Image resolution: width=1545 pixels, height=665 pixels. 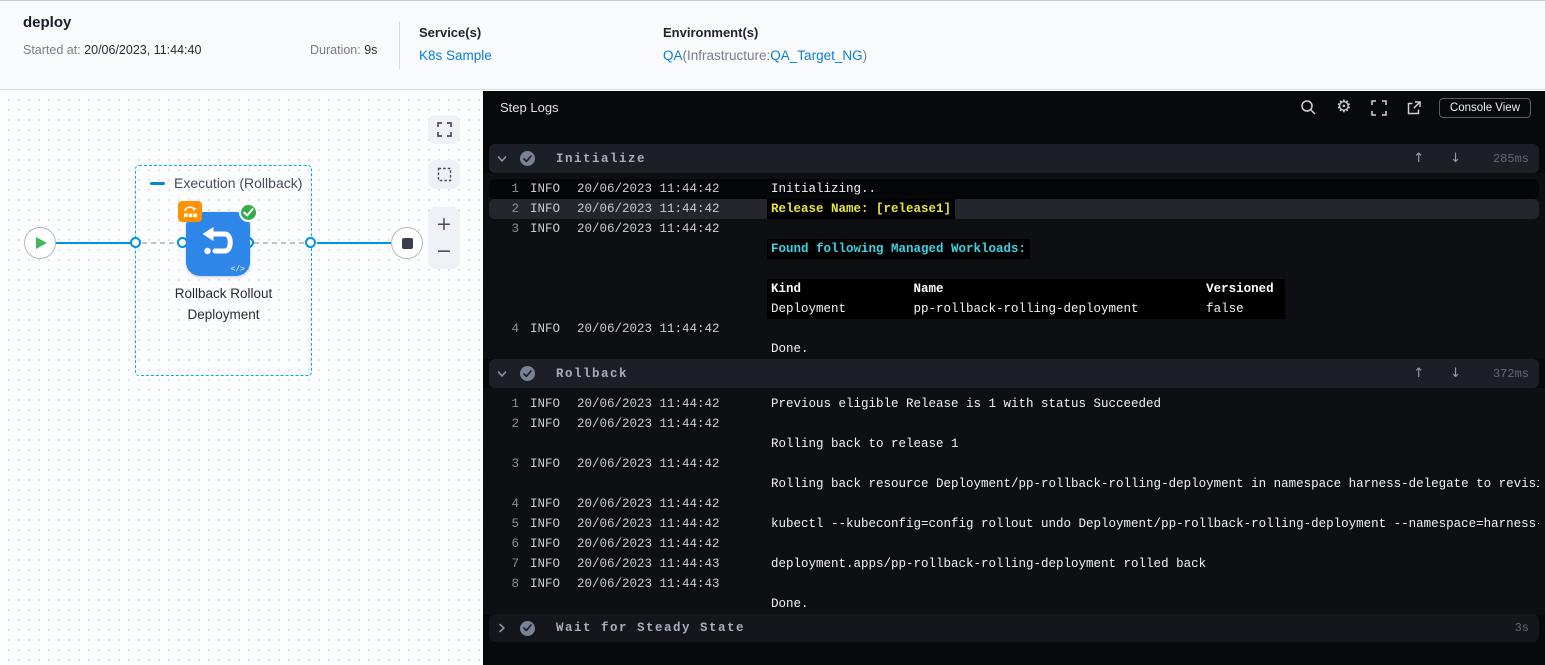 What do you see at coordinates (444, 129) in the screenshot?
I see `canvas-fullscreen-button` at bounding box center [444, 129].